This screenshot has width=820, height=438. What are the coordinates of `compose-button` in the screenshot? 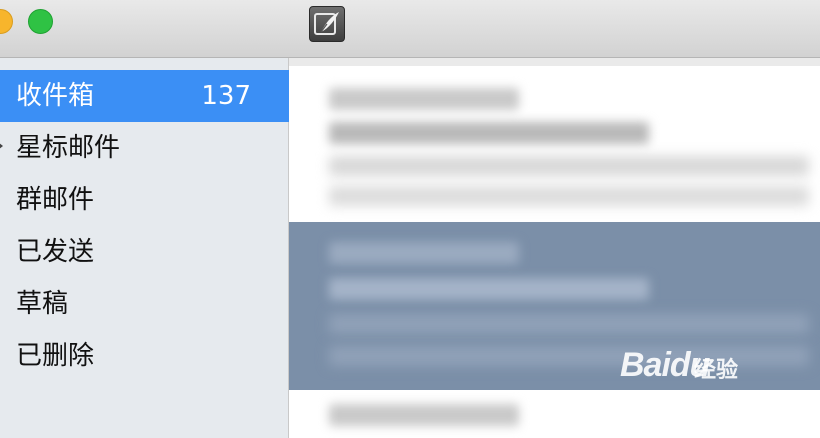 It's located at (327, 24).